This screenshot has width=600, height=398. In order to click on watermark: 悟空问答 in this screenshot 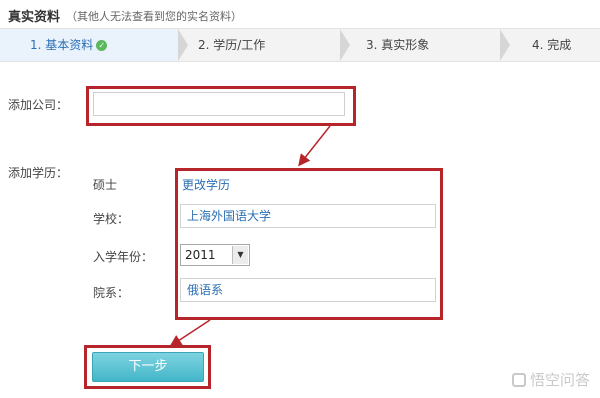, I will do `click(550, 379)`.